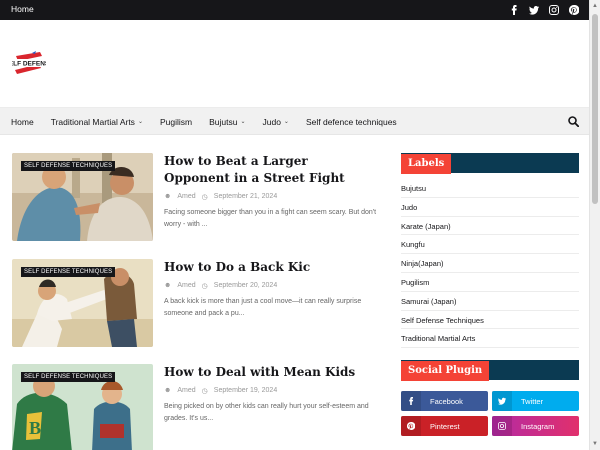 Image resolution: width=600 pixels, height=450 pixels. I want to click on instagram-button: Instagram, so click(535, 426).